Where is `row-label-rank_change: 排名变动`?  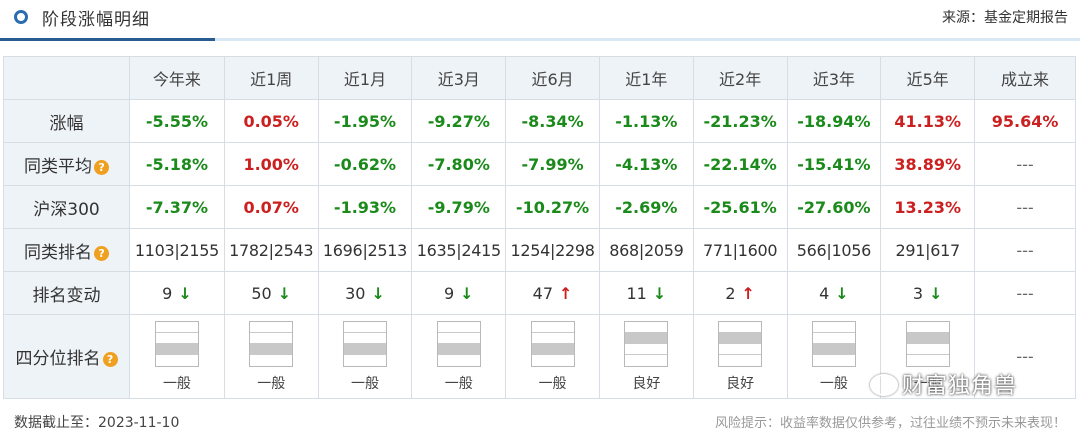 row-label-rank_change: 排名变动 is located at coordinates (66, 293).